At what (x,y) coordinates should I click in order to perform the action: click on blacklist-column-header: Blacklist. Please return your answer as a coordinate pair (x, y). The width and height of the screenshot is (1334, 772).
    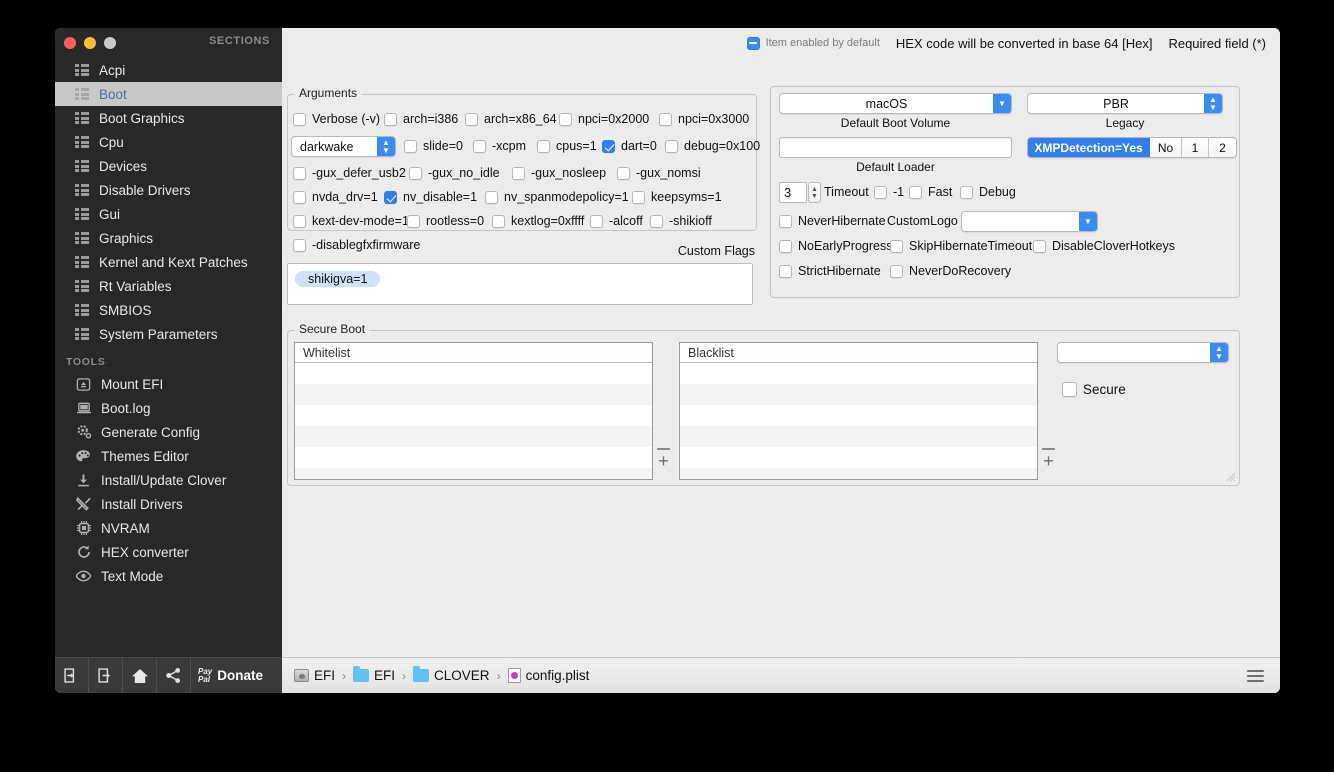
    Looking at the image, I should click on (858, 353).